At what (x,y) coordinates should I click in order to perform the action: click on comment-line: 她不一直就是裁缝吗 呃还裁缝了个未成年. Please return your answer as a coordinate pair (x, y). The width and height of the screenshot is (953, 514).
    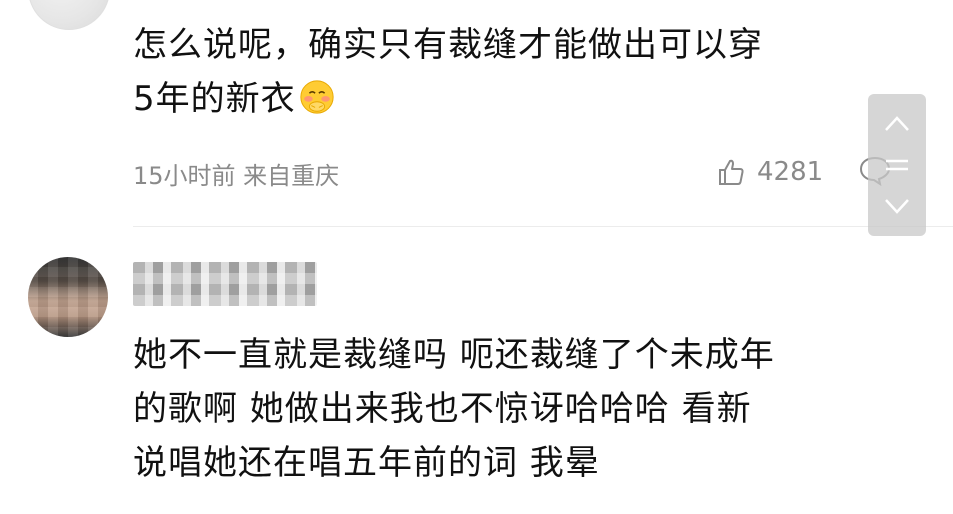
    Looking at the image, I should click on (454, 355).